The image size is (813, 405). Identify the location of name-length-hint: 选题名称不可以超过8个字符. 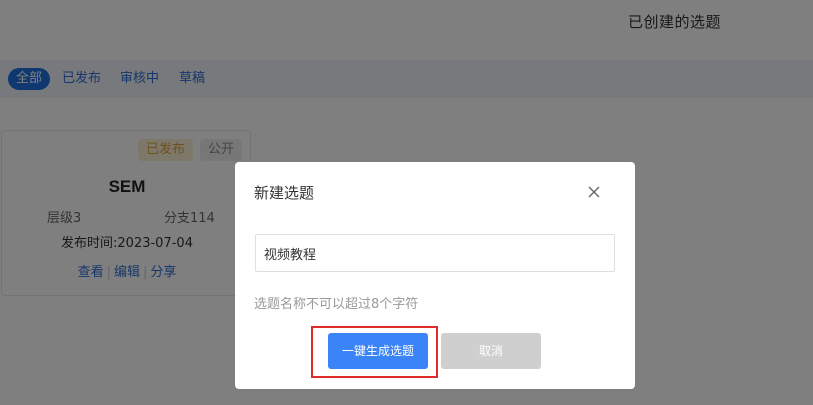
(336, 304).